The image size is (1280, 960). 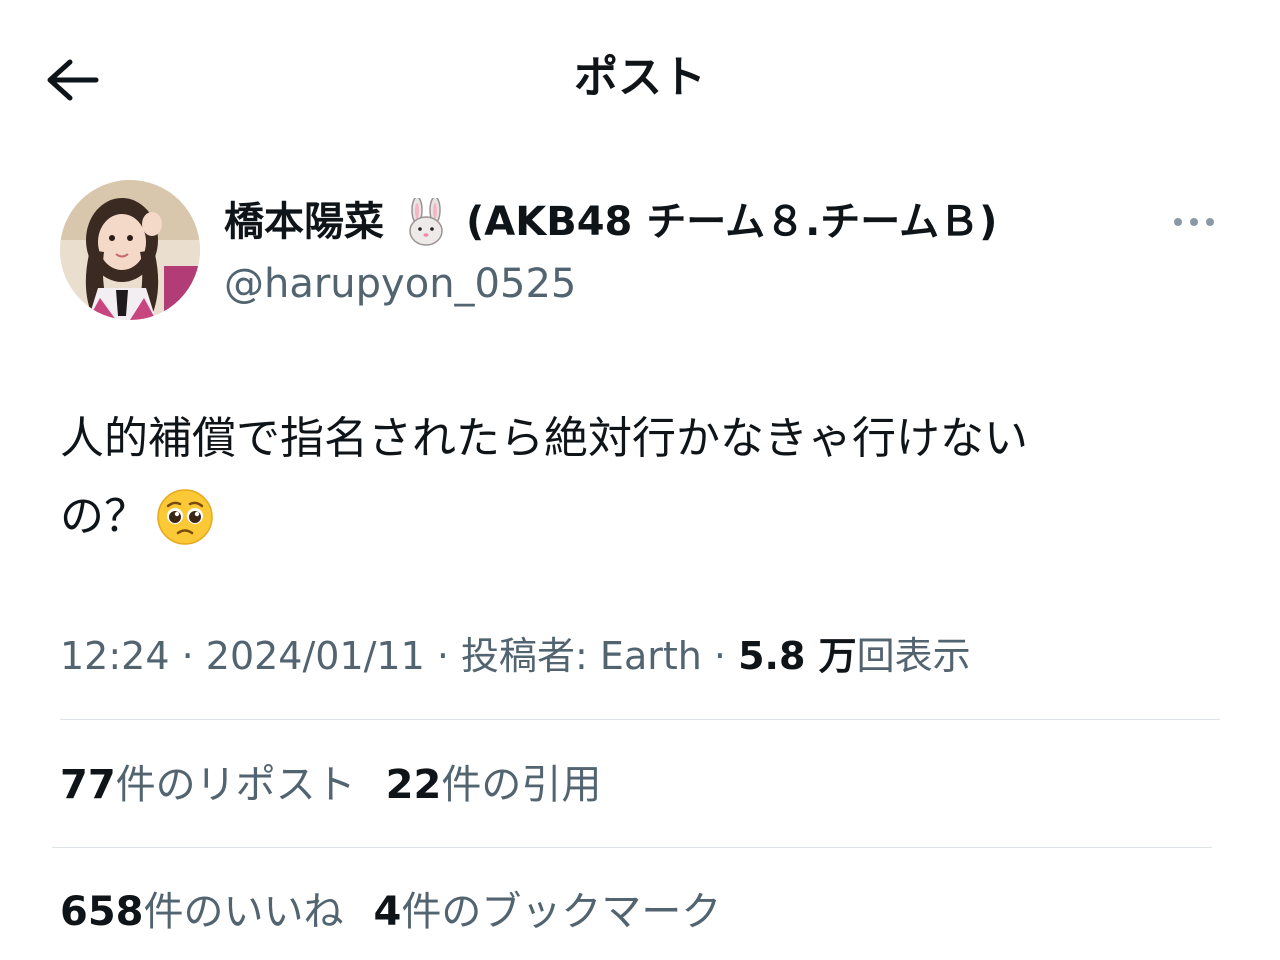 I want to click on engagement-row-reposts: 77件のリポスト 22件の引用, so click(x=330, y=785).